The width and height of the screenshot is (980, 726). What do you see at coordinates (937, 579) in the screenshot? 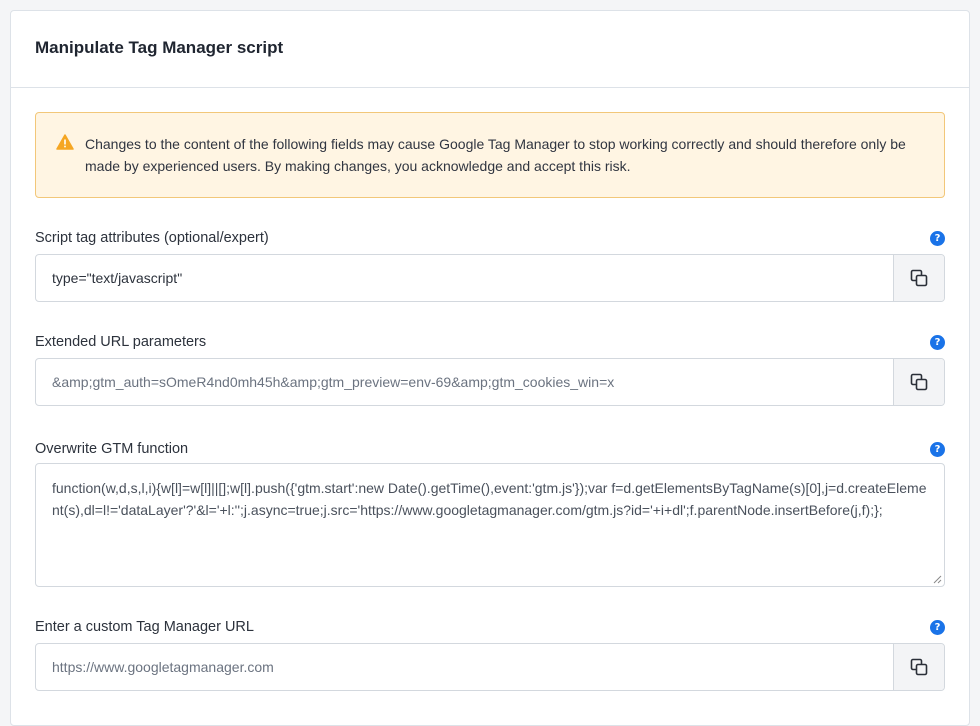
I see `resize-grip-icon` at bounding box center [937, 579].